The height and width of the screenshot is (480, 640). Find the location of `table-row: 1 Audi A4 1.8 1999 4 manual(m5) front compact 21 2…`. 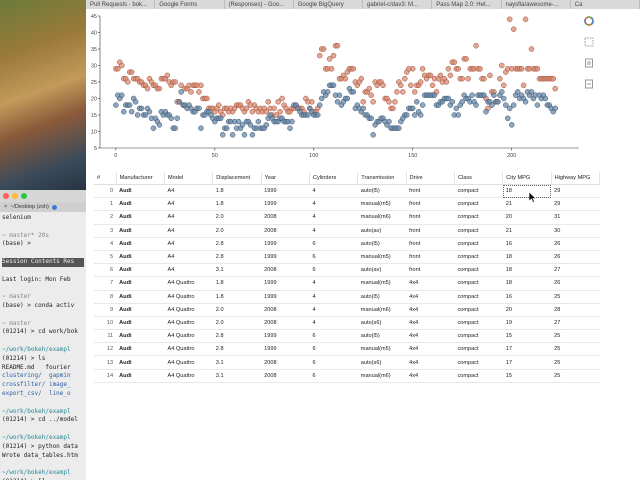

table-row: 1 Audi A4 1.8 1999 4 manual(m5) front compact 21 2… is located at coordinates (347, 204).